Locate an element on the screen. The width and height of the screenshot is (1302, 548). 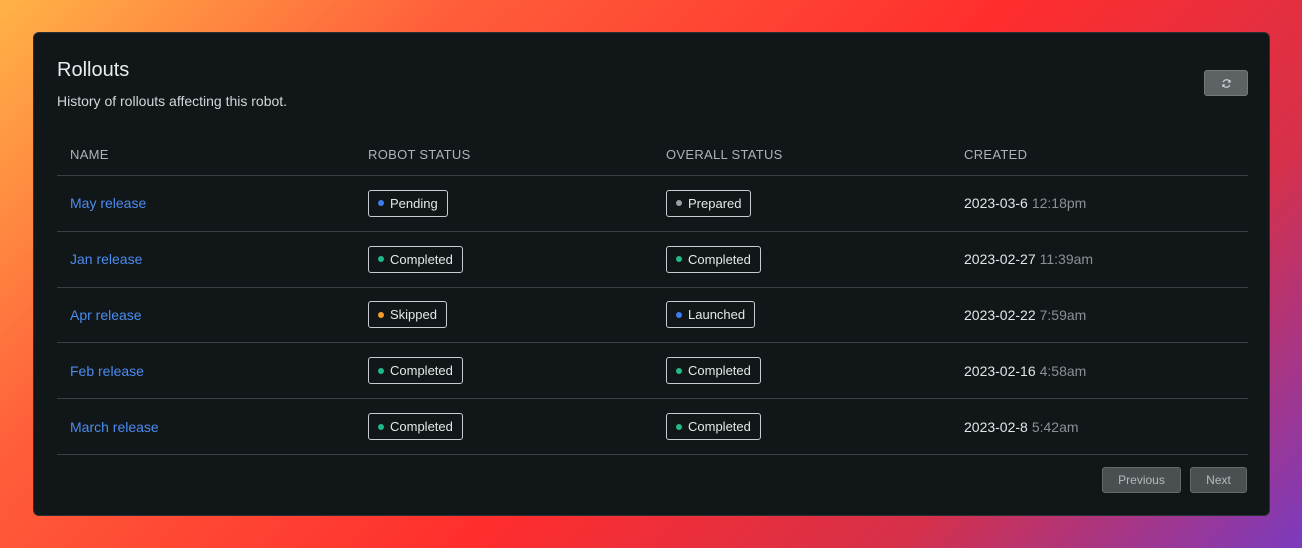
cell-overall-status: Prepared is located at coordinates (802, 203).